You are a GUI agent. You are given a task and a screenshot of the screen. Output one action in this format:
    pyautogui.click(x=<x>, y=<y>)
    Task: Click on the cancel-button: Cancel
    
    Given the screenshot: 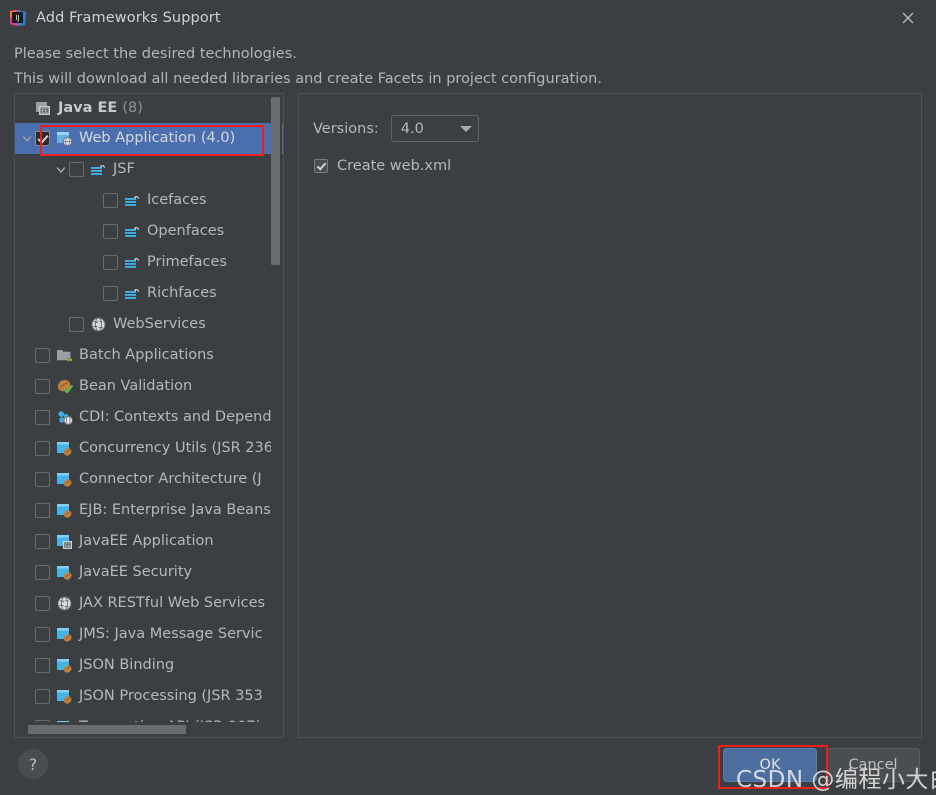 What is the action you would take?
    pyautogui.click(x=873, y=765)
    